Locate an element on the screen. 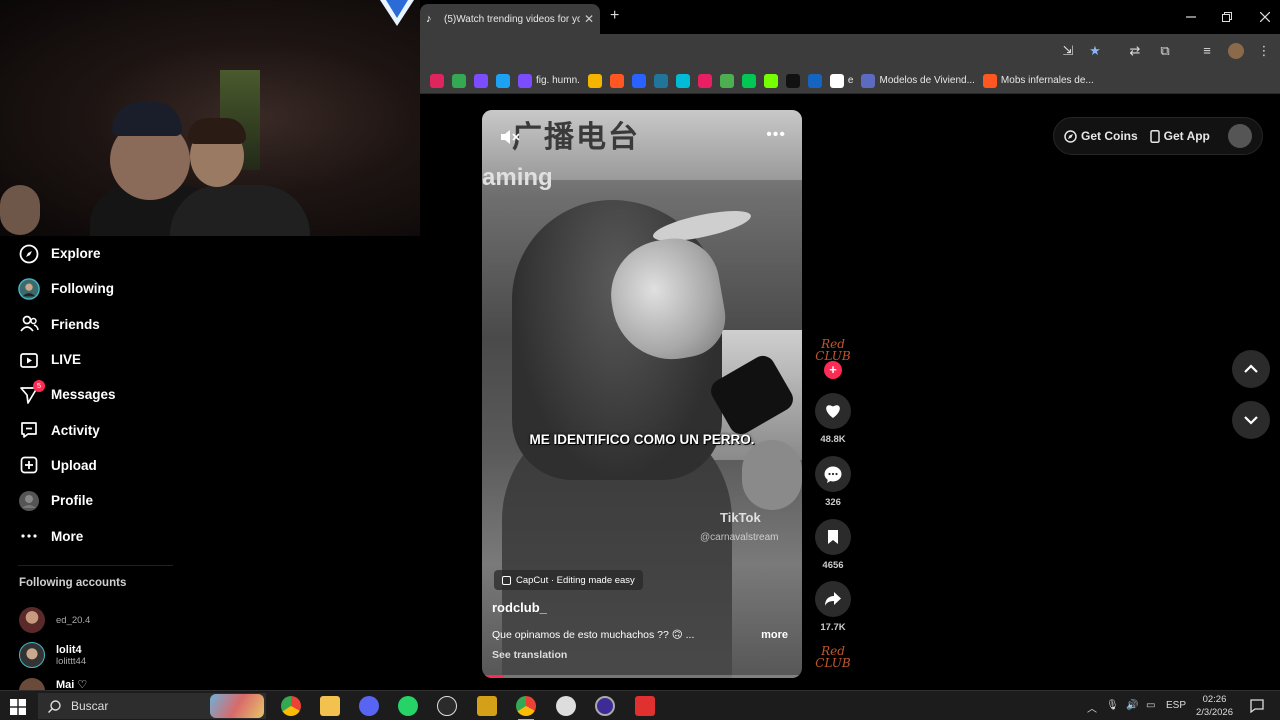 Image resolution: width=1280 pixels, height=720 pixels. webcam-person-right-body is located at coordinates (240, 210).